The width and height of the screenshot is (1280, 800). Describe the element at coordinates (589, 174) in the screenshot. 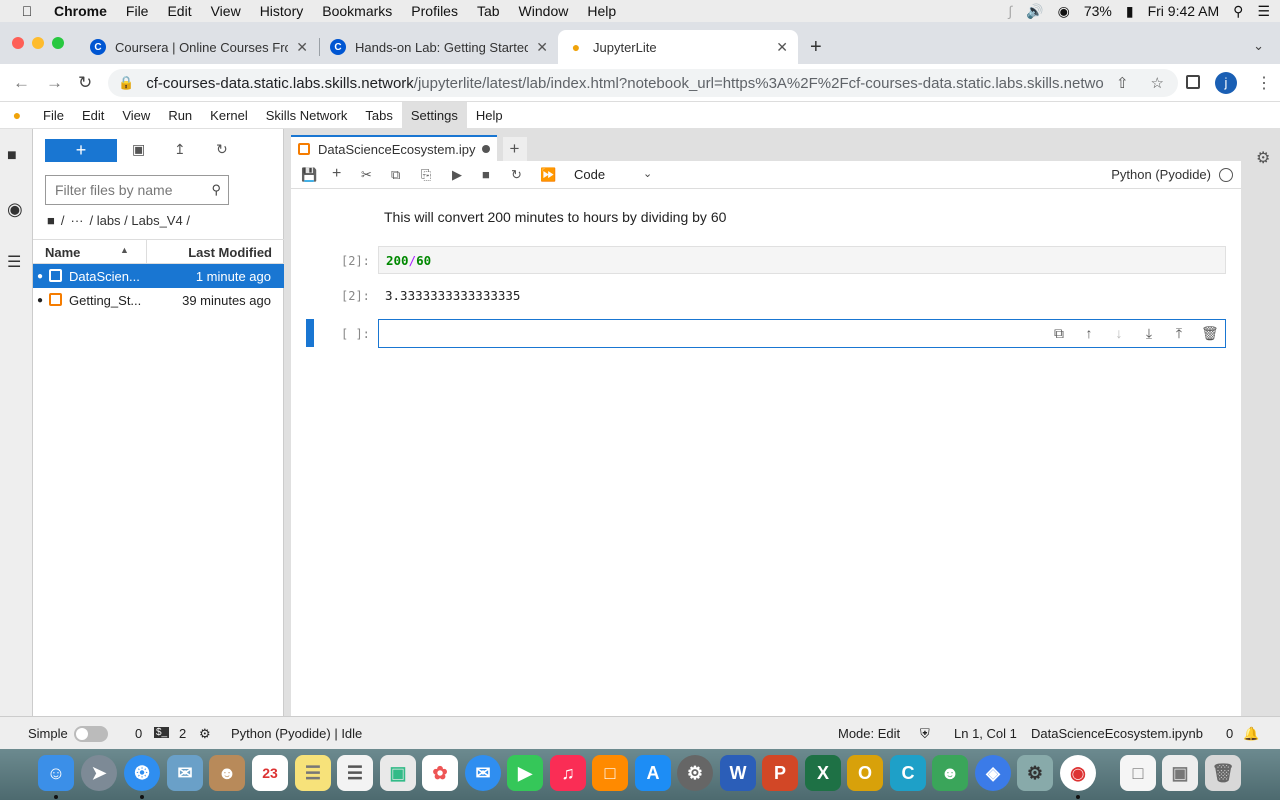

I see `cell-type-select: Code` at that location.